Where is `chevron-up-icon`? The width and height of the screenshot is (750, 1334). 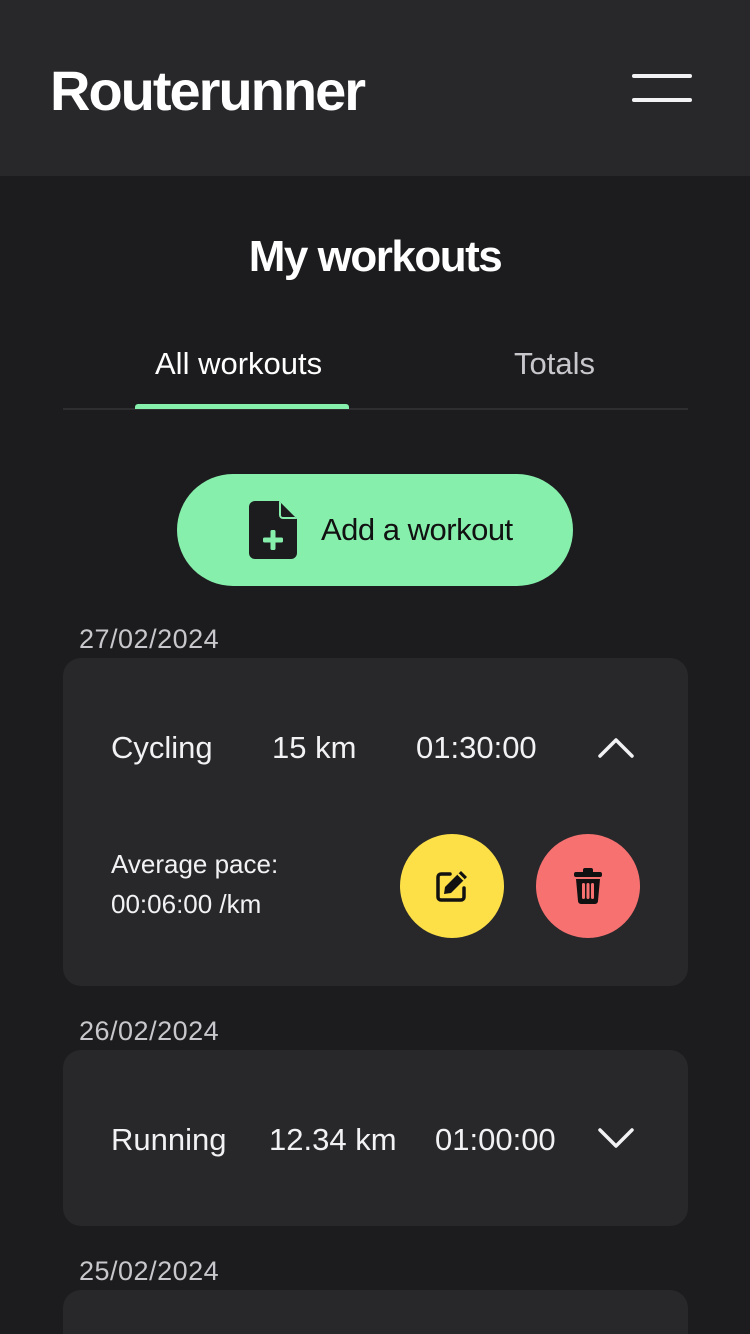 chevron-up-icon is located at coordinates (616, 747).